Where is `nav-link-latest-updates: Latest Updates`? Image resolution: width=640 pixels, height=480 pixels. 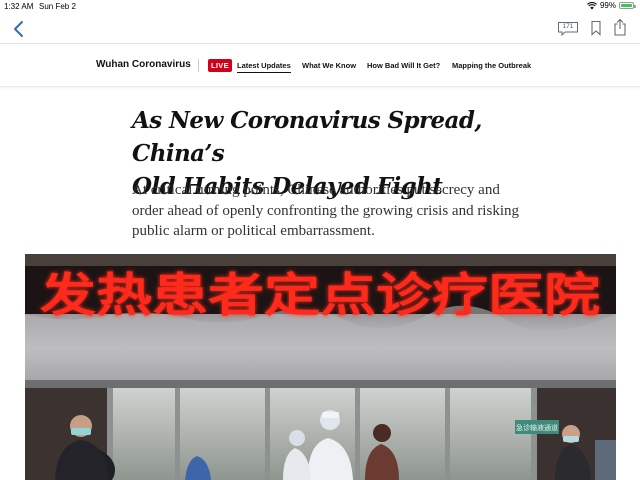 nav-link-latest-updates: Latest Updates is located at coordinates (264, 67).